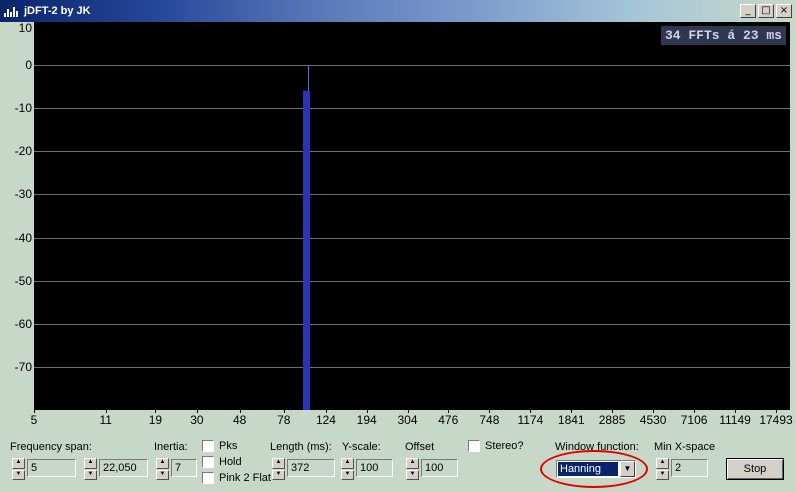  Describe the element at coordinates (735, 420) in the screenshot. I see `x-tick-label: 11149` at that location.